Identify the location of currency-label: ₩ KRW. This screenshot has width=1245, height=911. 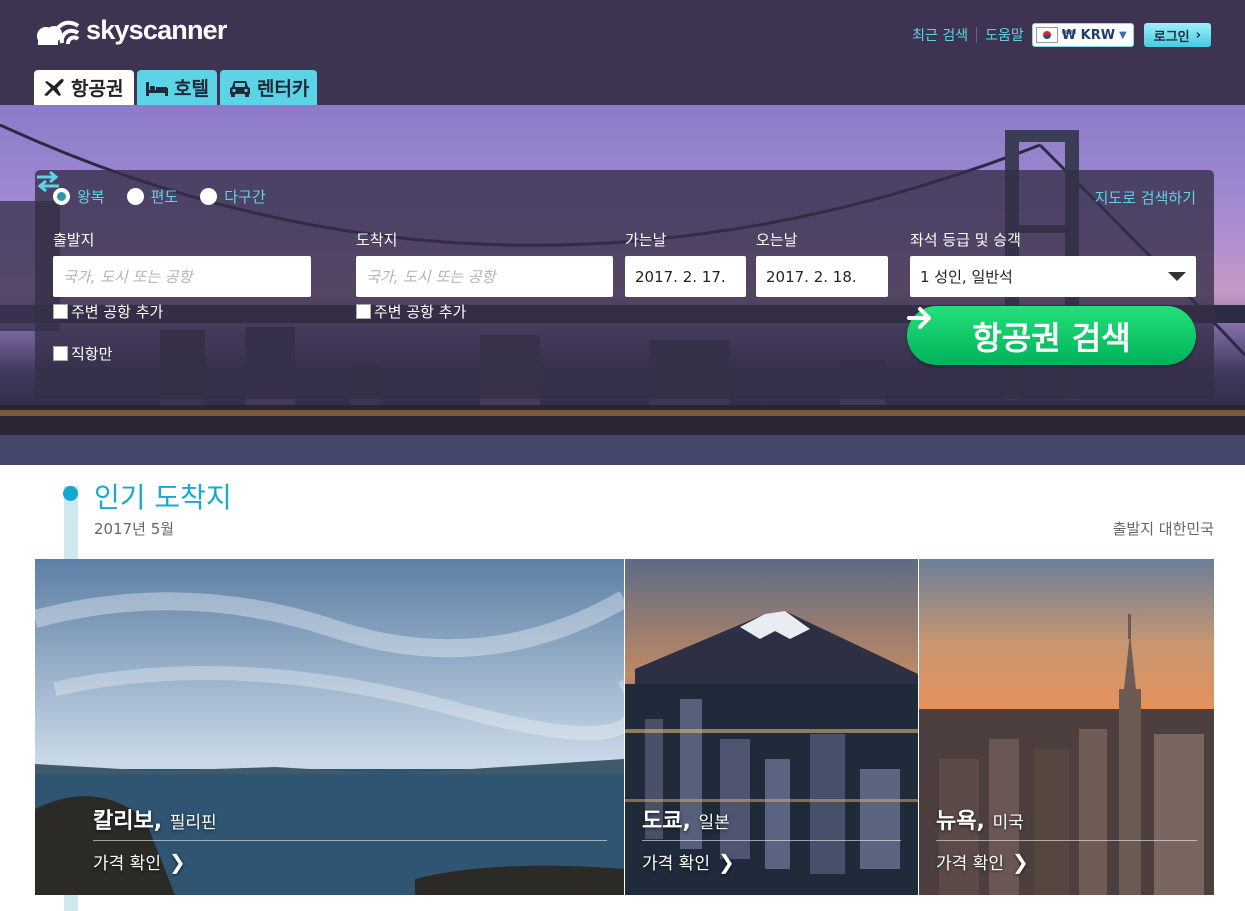
(1088, 35).